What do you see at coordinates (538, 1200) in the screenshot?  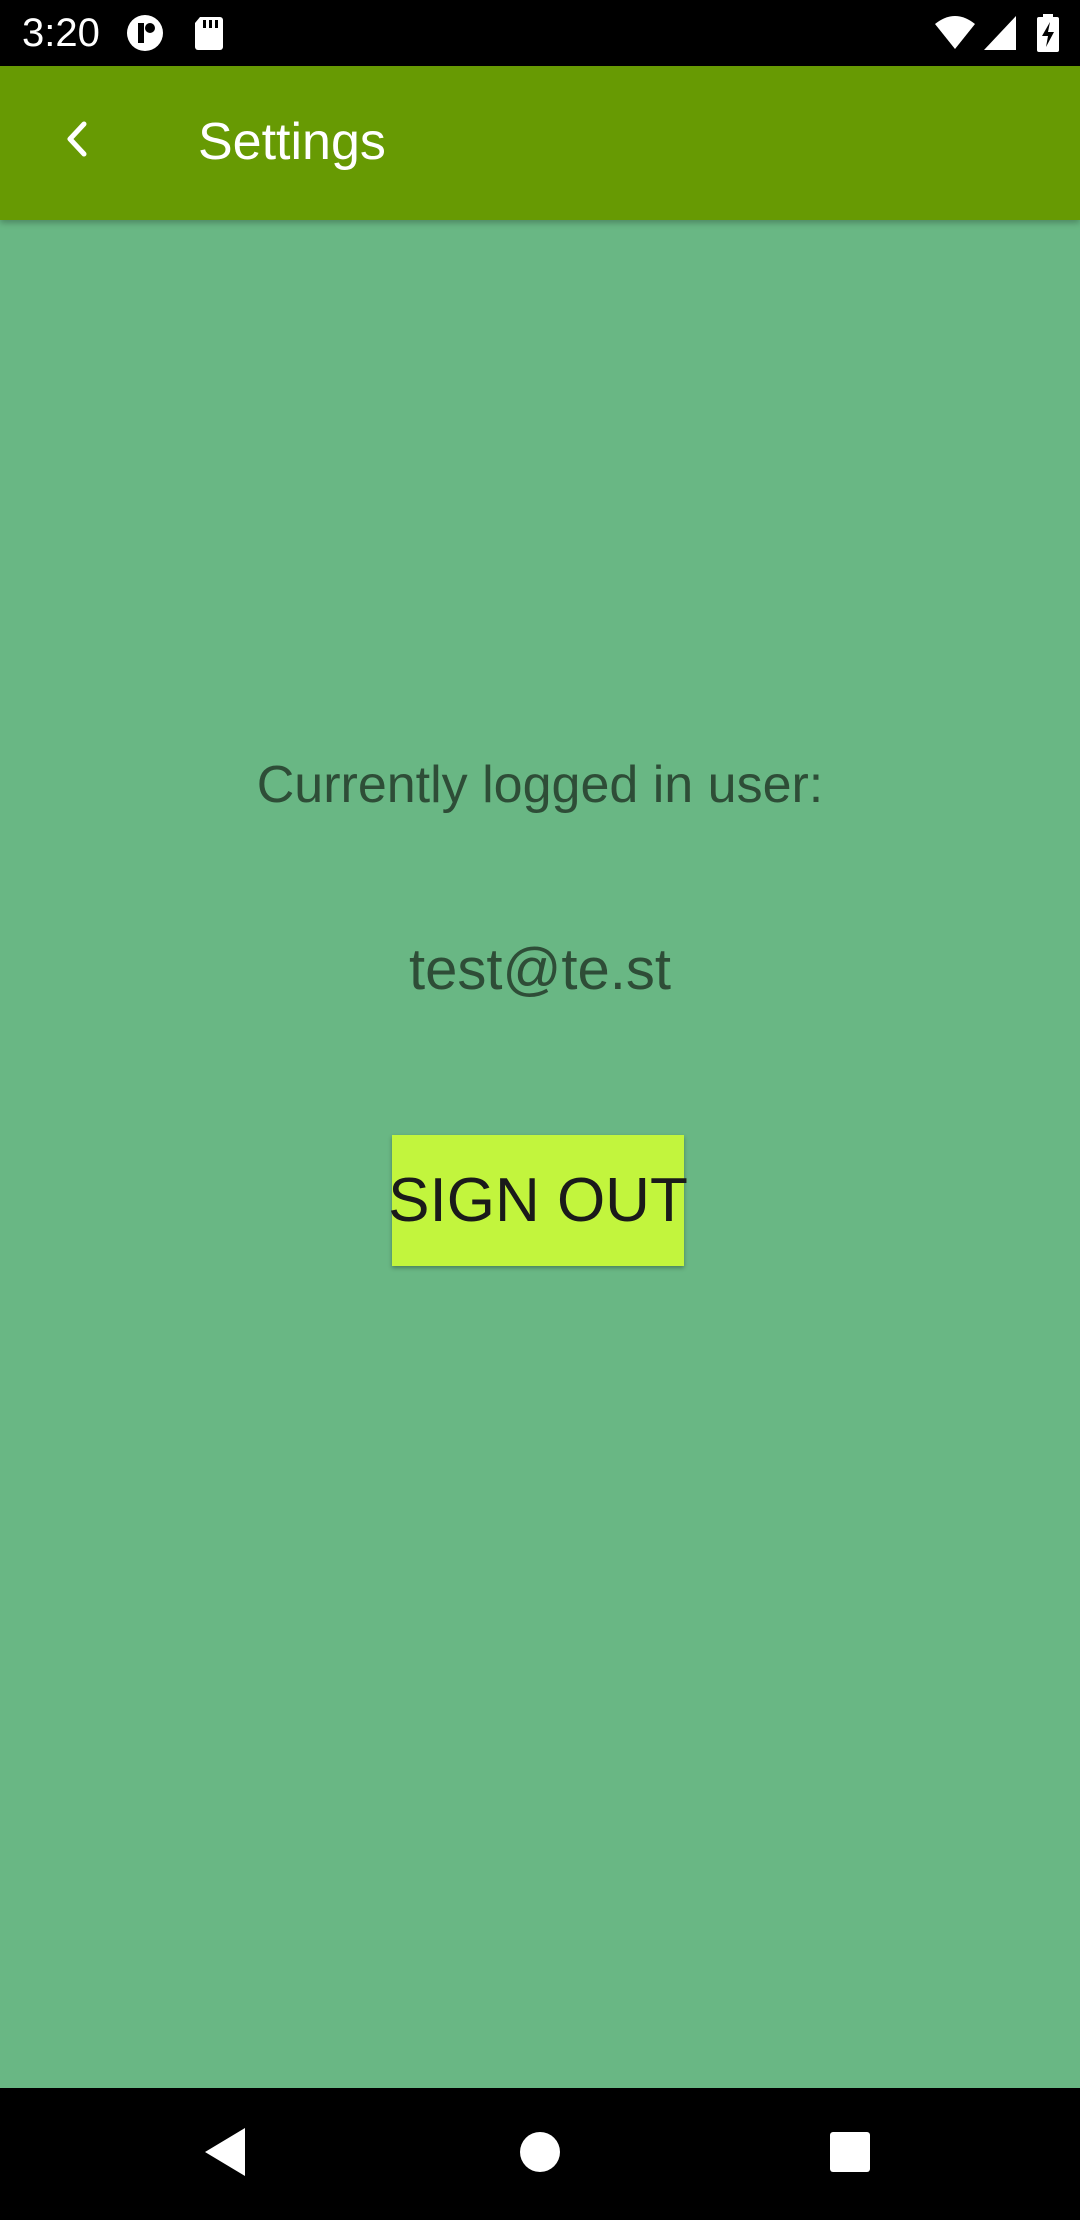 I see `sign-out-button: SIGN OUT` at bounding box center [538, 1200].